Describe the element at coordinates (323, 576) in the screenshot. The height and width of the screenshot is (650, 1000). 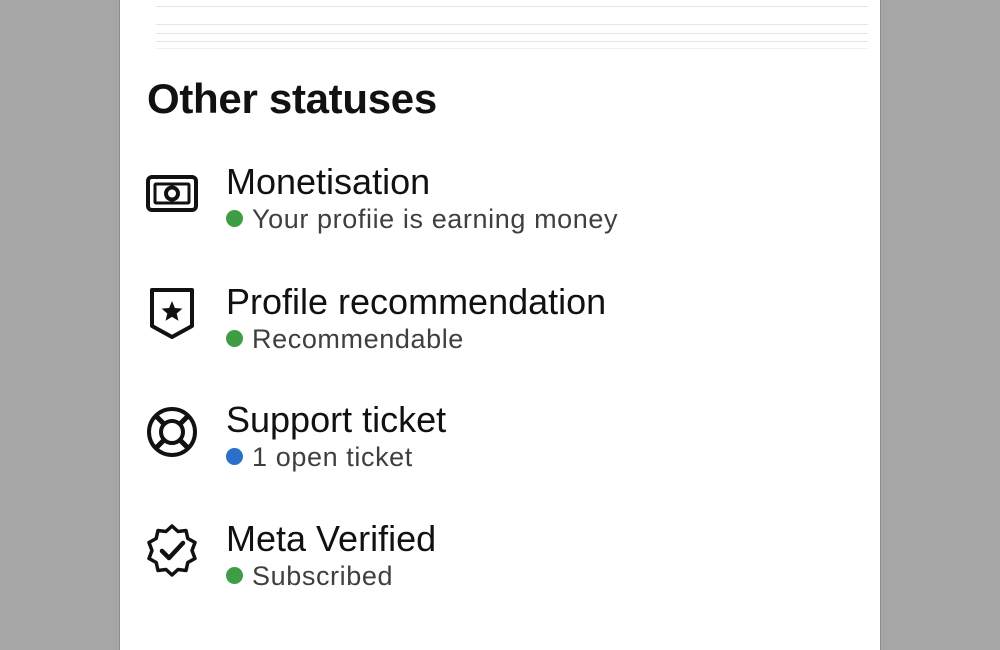
I see `status-text: Subscribed` at that location.